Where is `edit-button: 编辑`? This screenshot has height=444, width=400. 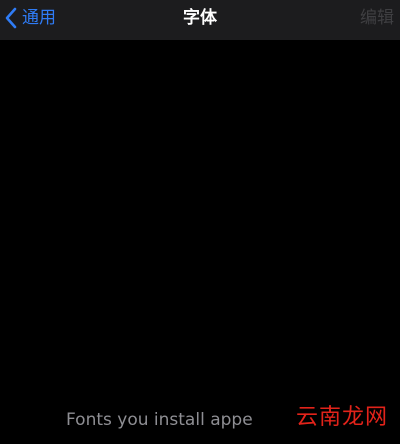
edit-button: 编辑 is located at coordinates (377, 18).